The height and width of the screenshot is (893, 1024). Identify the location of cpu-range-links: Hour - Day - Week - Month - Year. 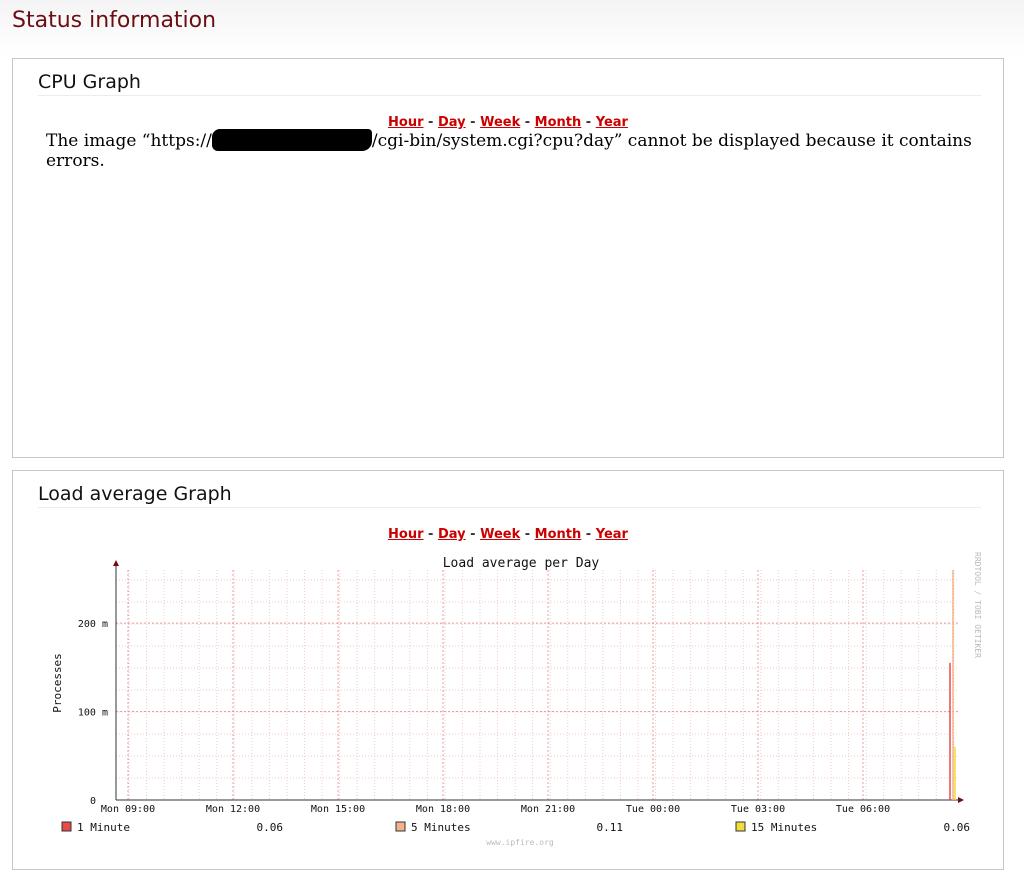
(508, 122).